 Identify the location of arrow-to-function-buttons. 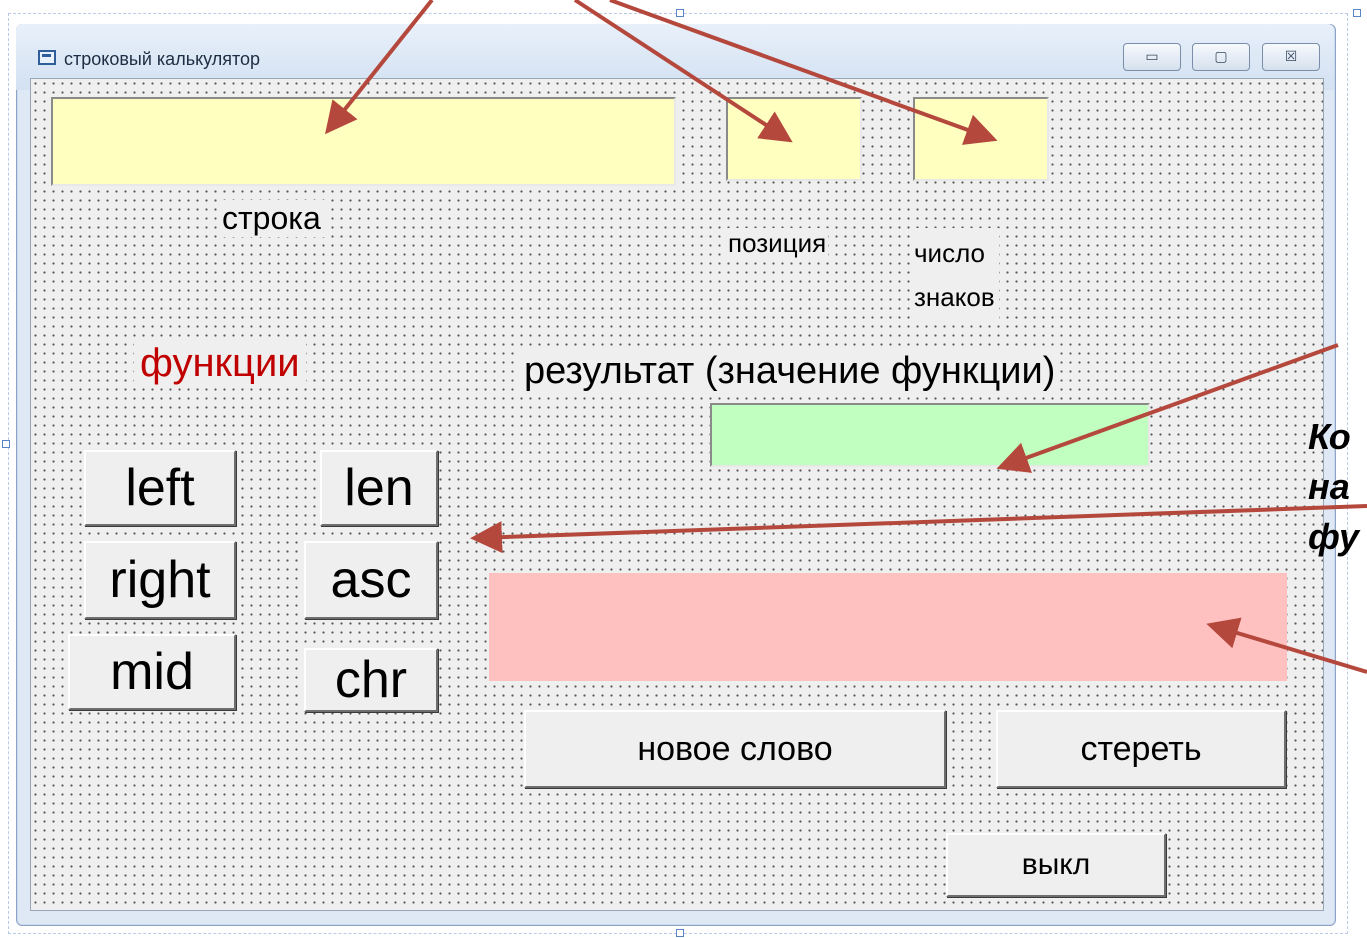
(918, 529).